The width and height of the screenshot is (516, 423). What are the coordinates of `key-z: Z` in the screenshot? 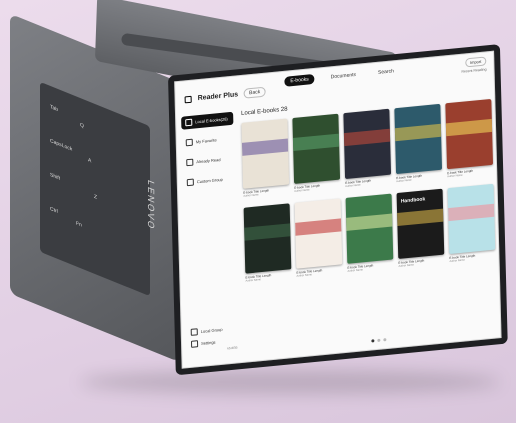 It's located at (96, 197).